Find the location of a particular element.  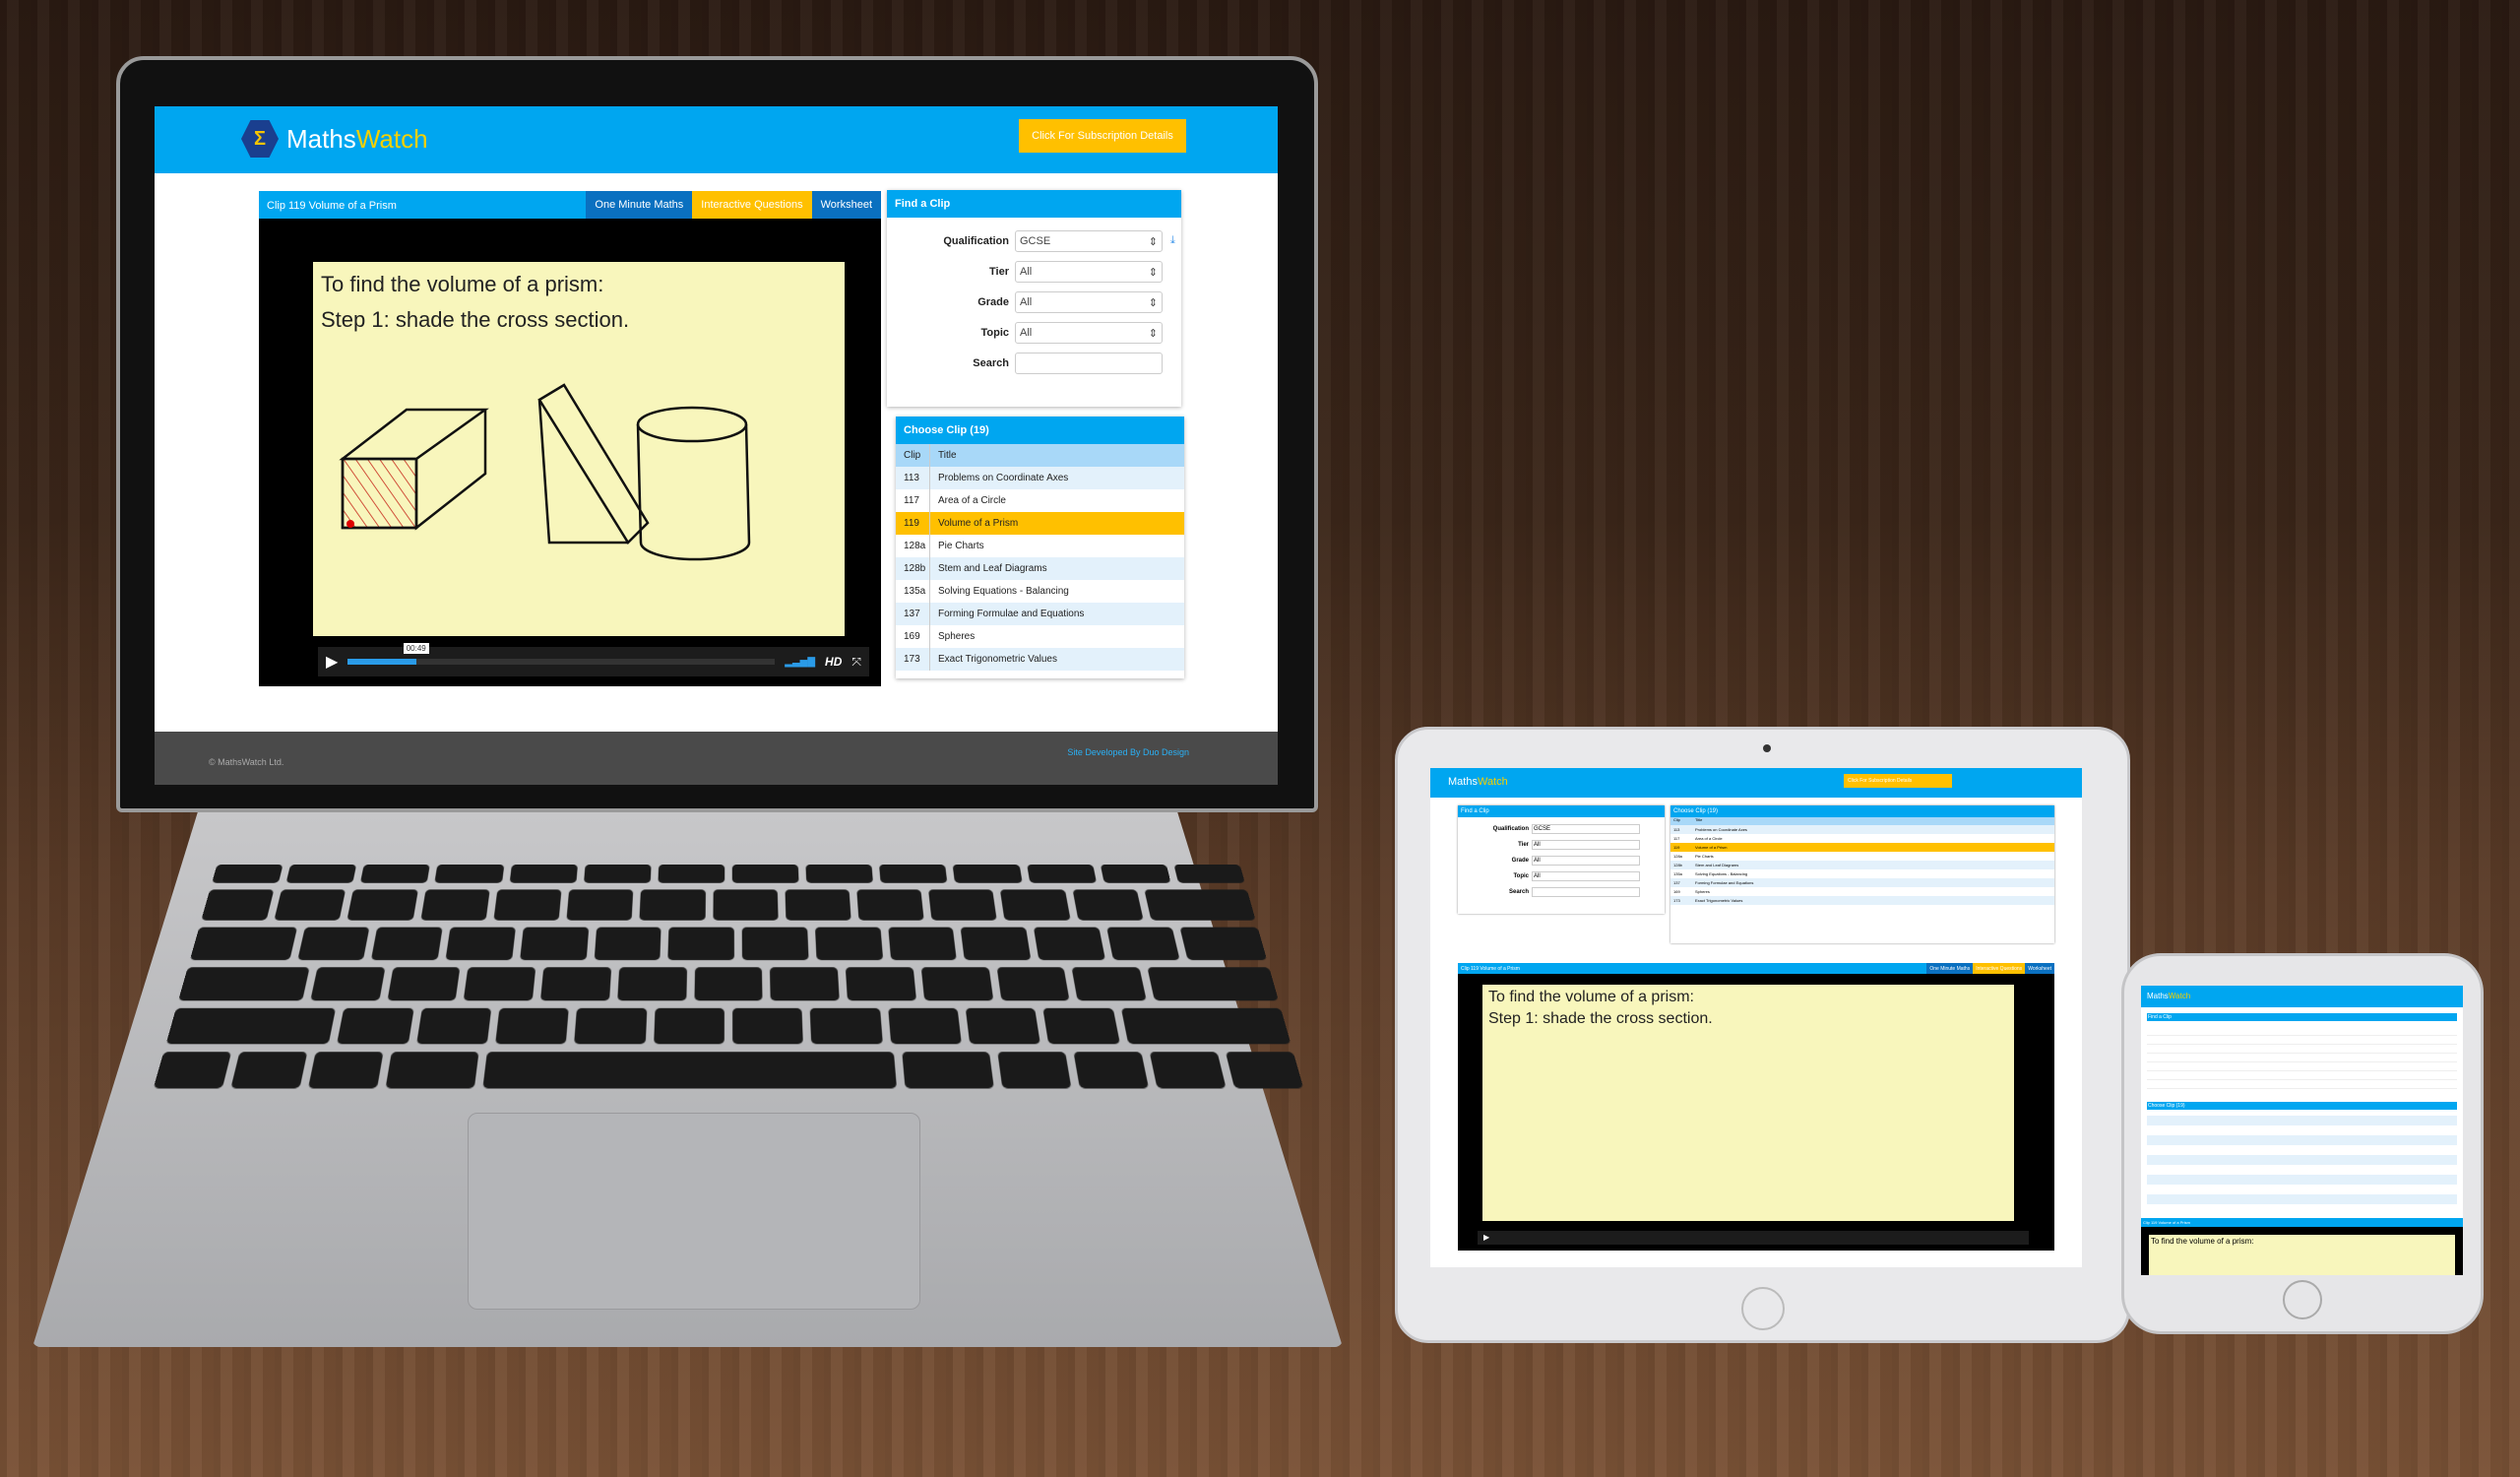

clip-title-cell: Volume of a Prism is located at coordinates (978, 524).